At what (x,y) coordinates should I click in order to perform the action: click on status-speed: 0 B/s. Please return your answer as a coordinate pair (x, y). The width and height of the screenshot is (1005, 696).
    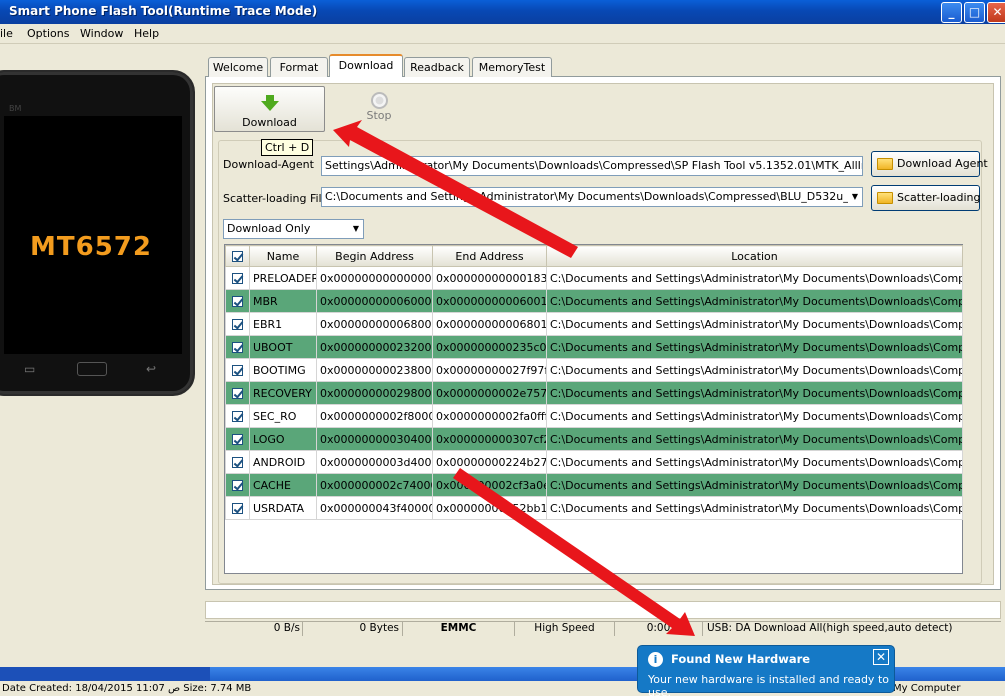
    Looking at the image, I should click on (254, 629).